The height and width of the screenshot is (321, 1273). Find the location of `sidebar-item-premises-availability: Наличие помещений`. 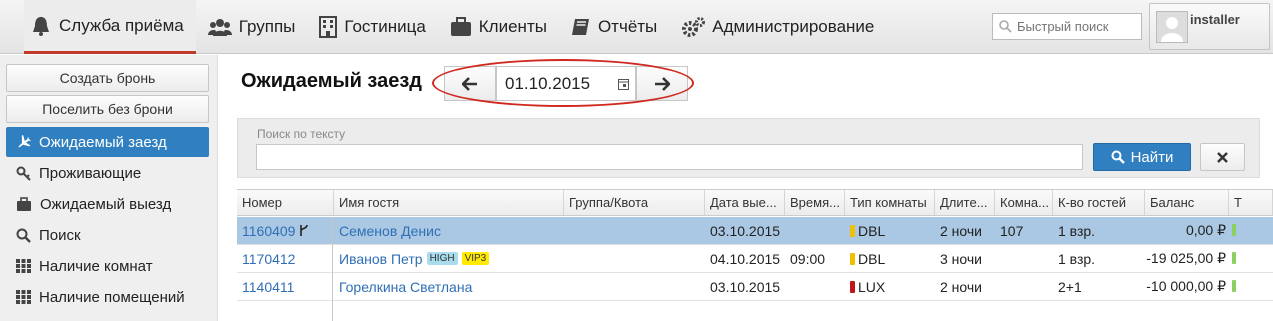

sidebar-item-premises-availability: Наличие помещений is located at coordinates (107, 297).